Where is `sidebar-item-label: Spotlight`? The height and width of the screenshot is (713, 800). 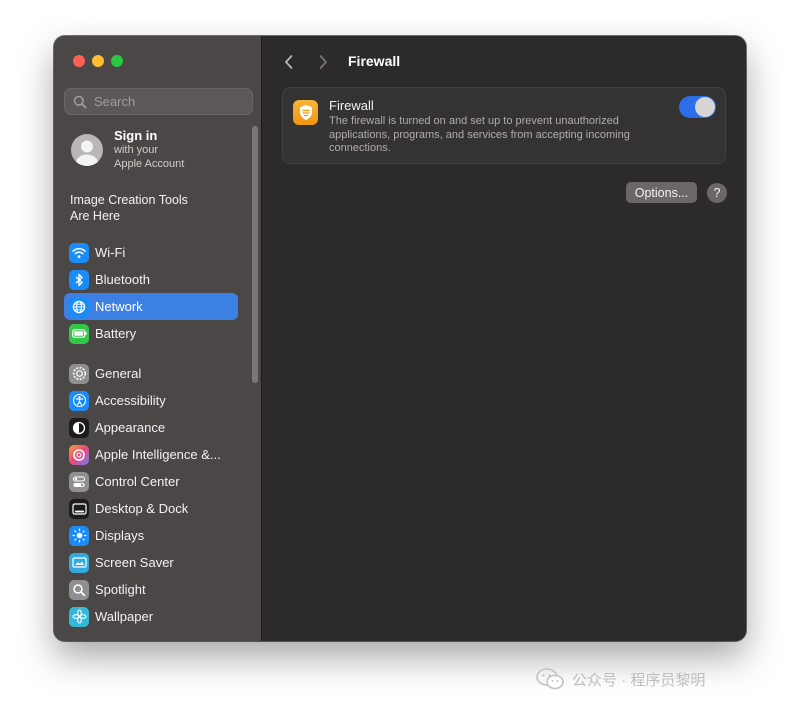 sidebar-item-label: Spotlight is located at coordinates (120, 589).